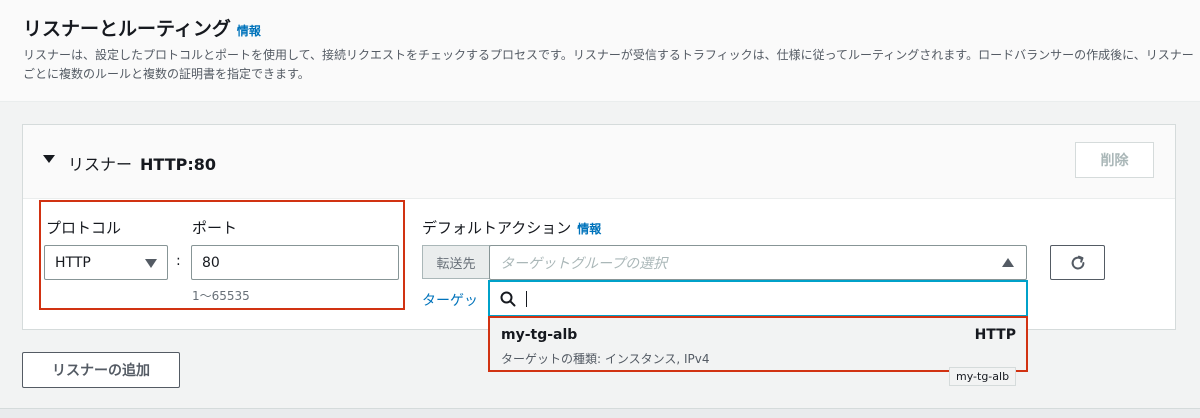  What do you see at coordinates (508, 298) in the screenshot?
I see `search-icon` at bounding box center [508, 298].